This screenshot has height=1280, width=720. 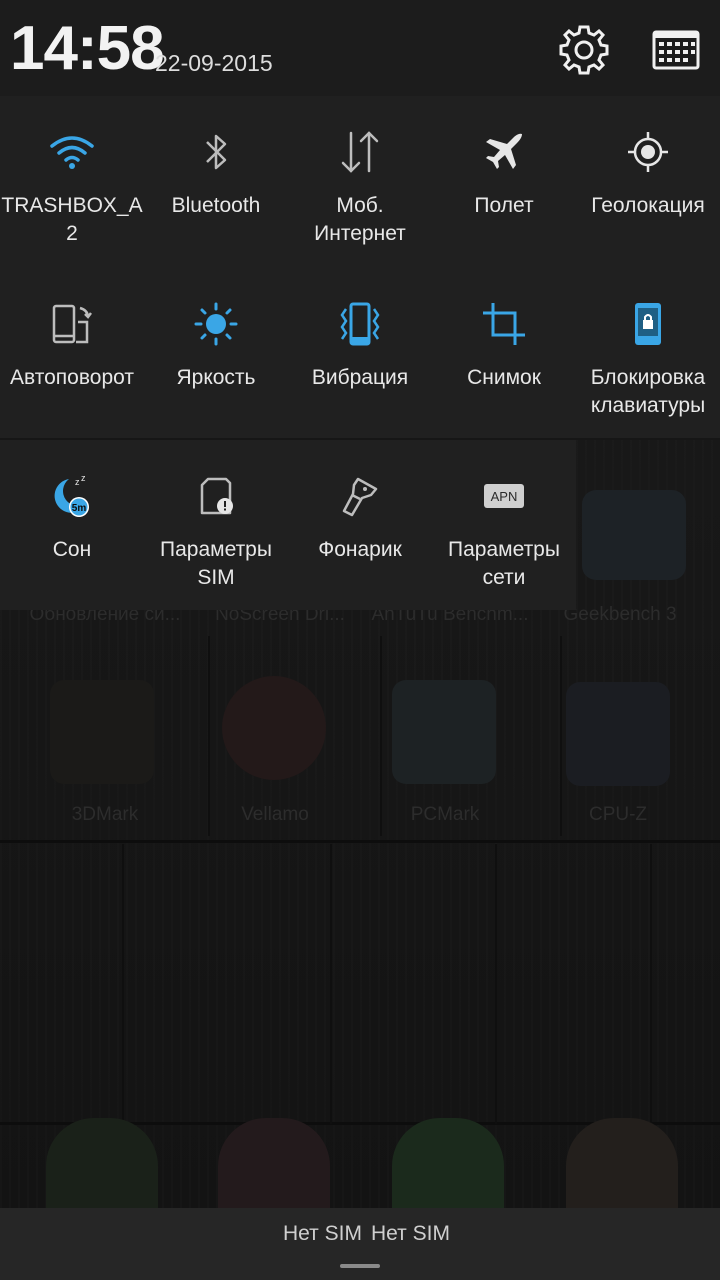 I want to click on app-label: PCMark, so click(x=445, y=814).